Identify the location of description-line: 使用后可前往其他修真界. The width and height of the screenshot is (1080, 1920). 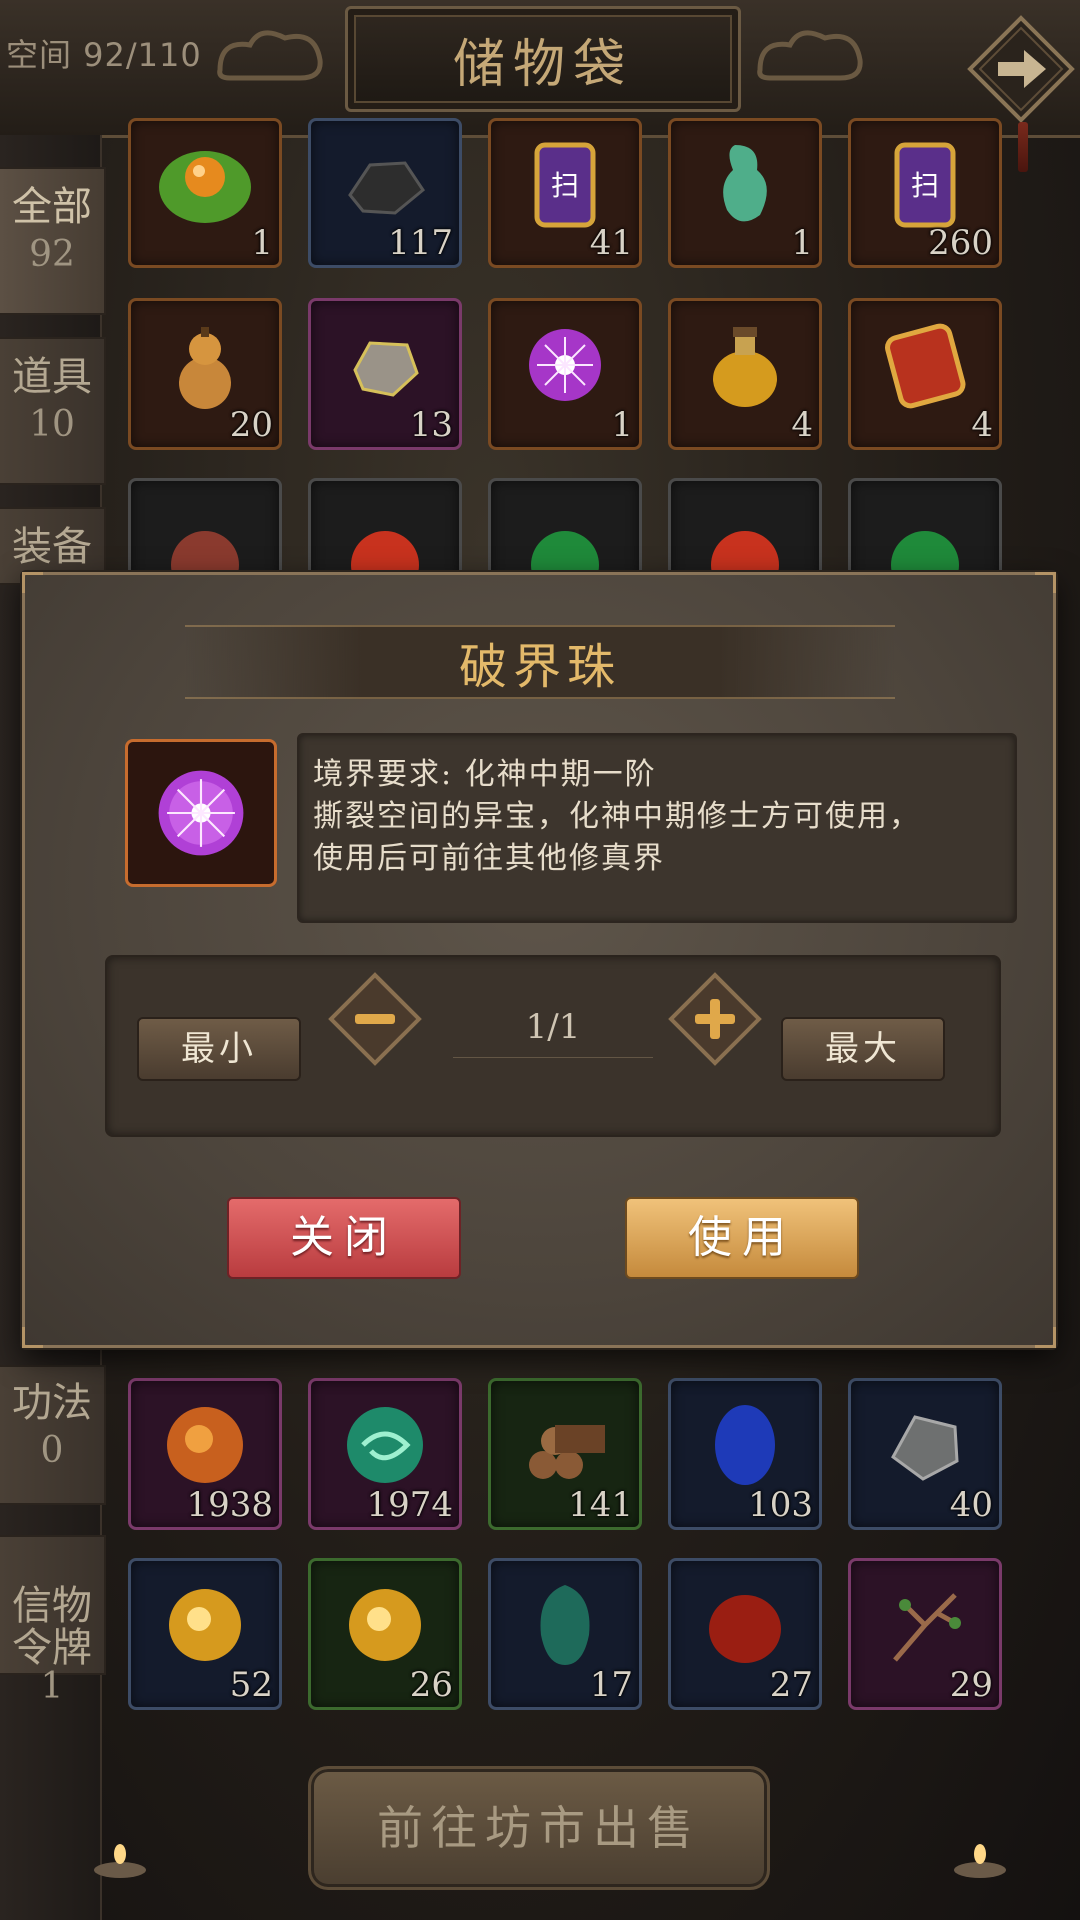
(489, 858).